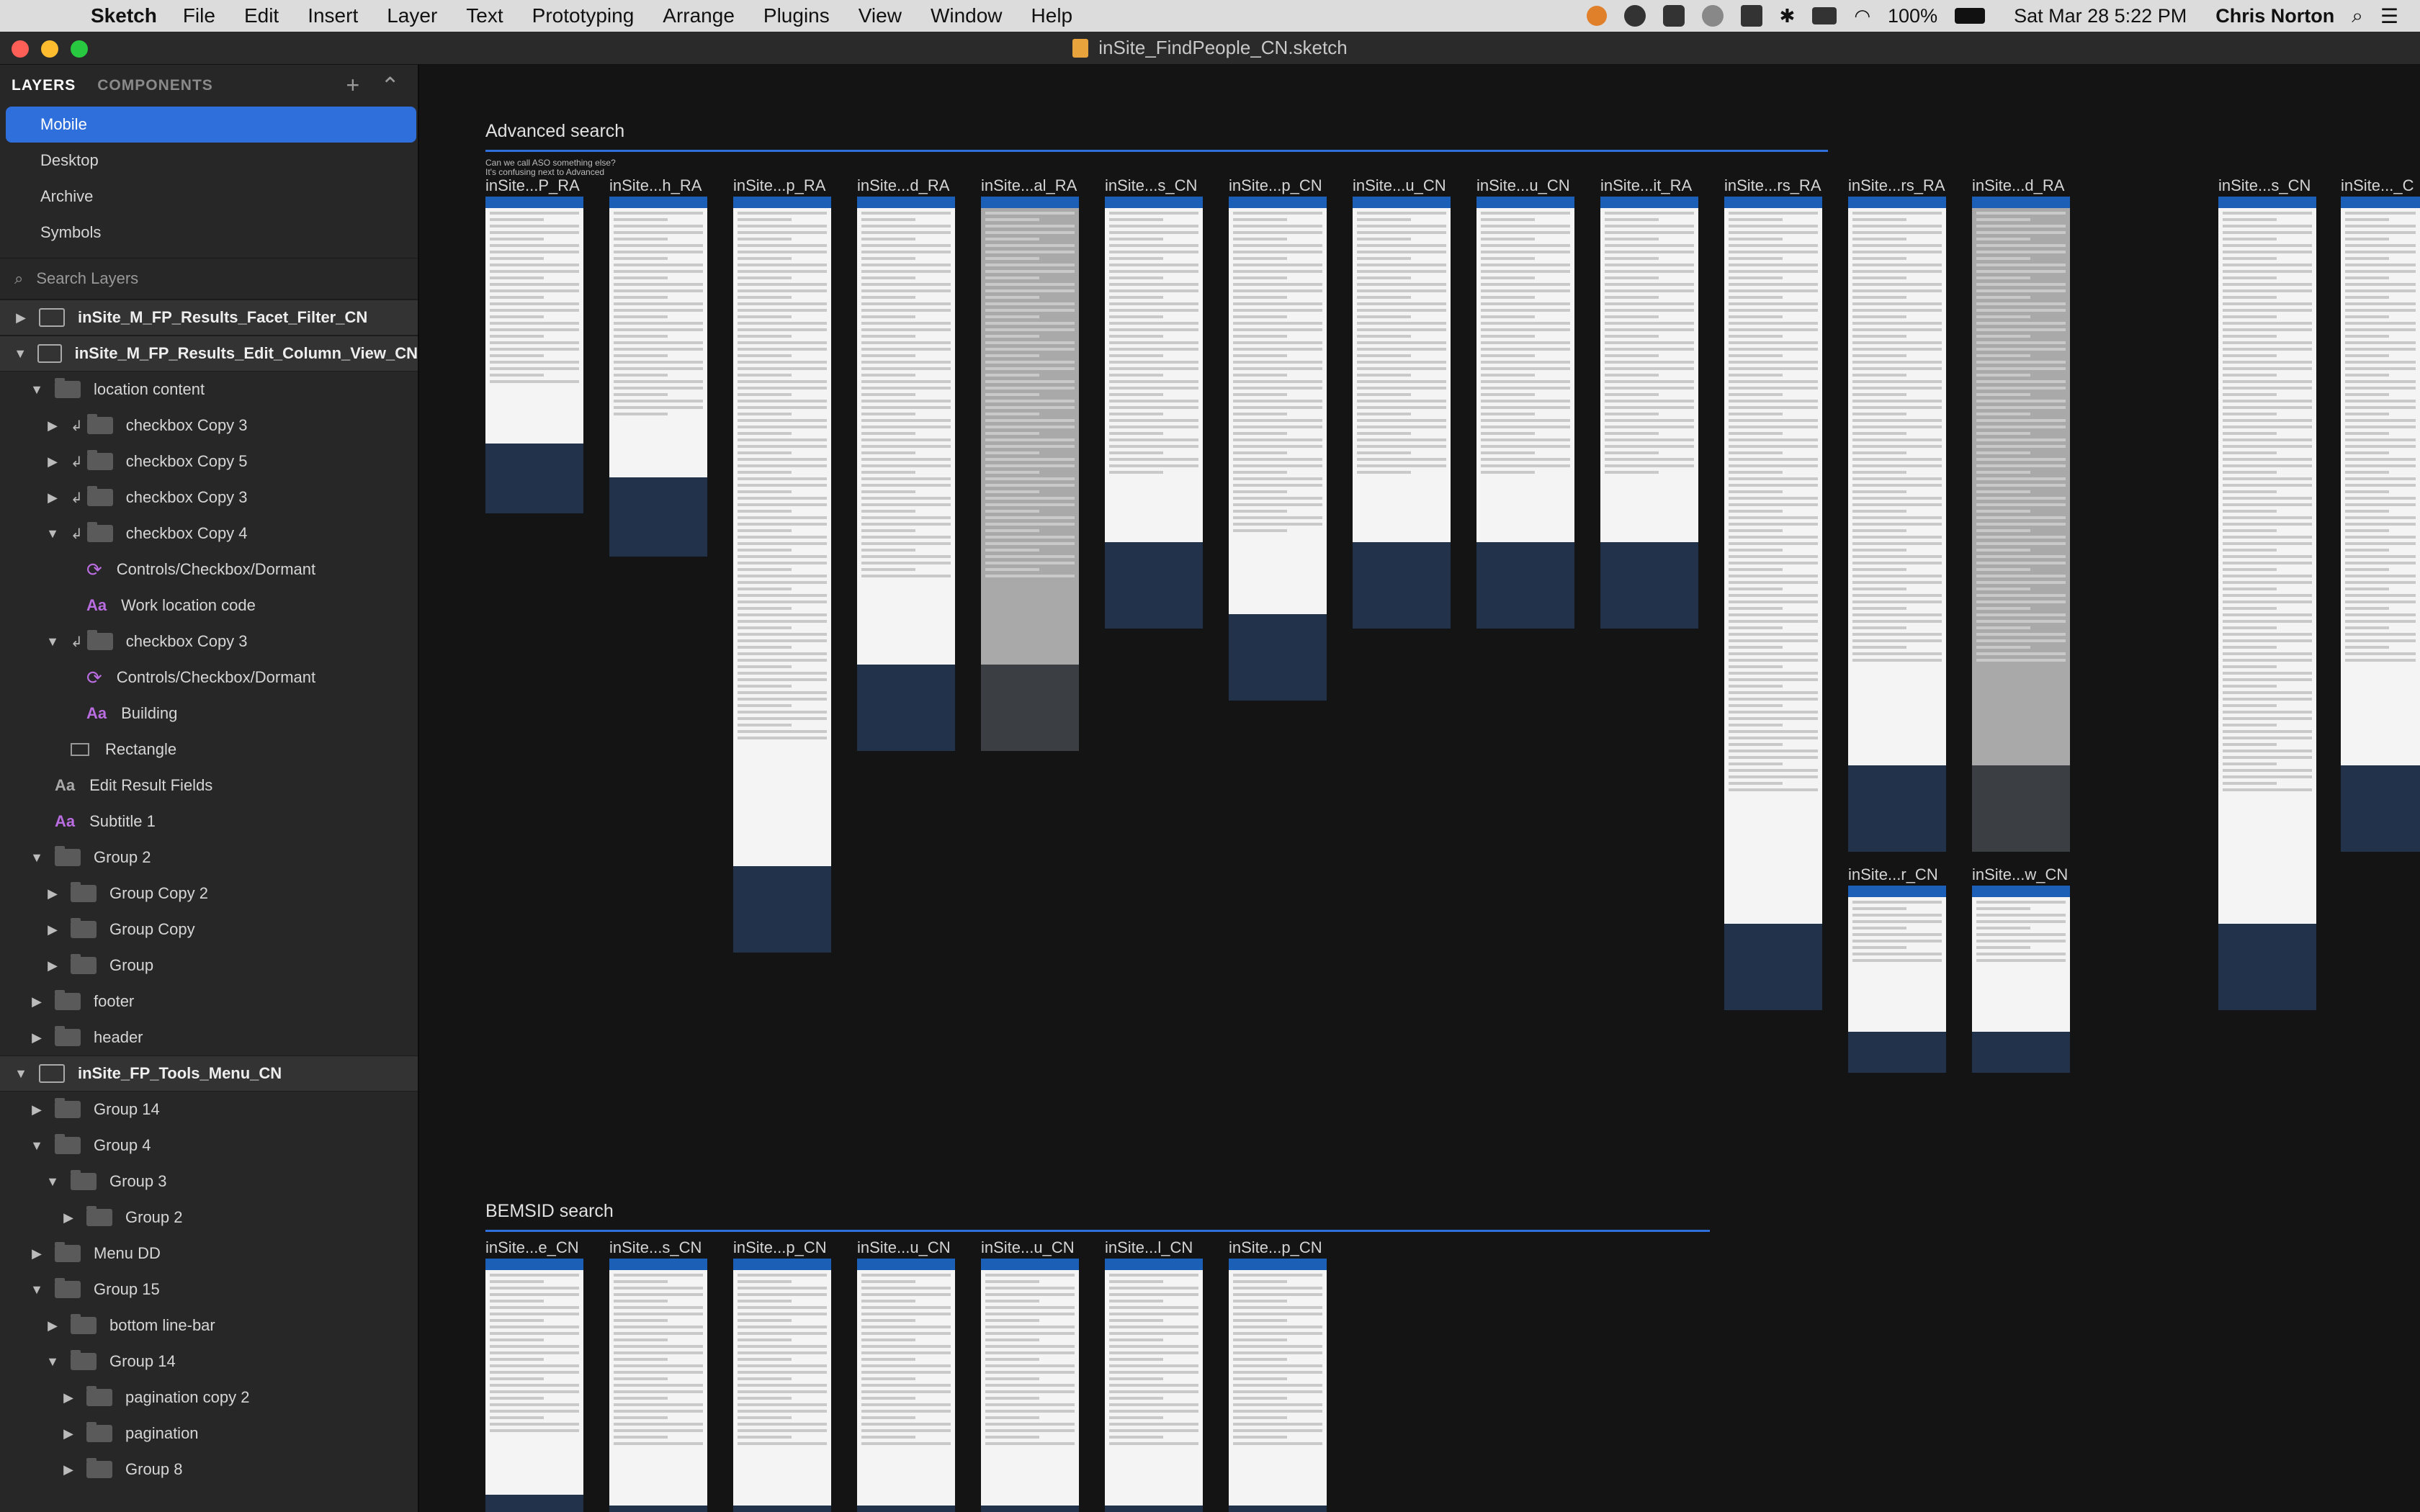  What do you see at coordinates (2377, 185) in the screenshot?
I see `artboard-name: inSite..._C` at bounding box center [2377, 185].